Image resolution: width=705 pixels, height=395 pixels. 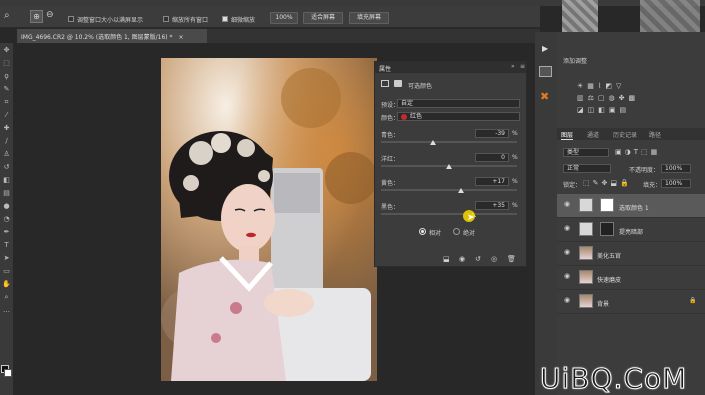 I want to click on brightness-icon: ☀, so click(x=582, y=86).